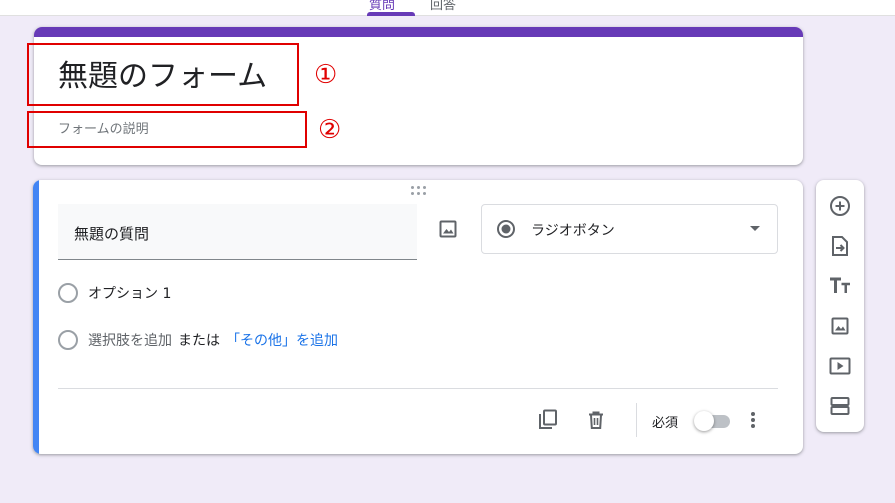 The image size is (895, 503). I want to click on active-tab-indicator, so click(391, 14).